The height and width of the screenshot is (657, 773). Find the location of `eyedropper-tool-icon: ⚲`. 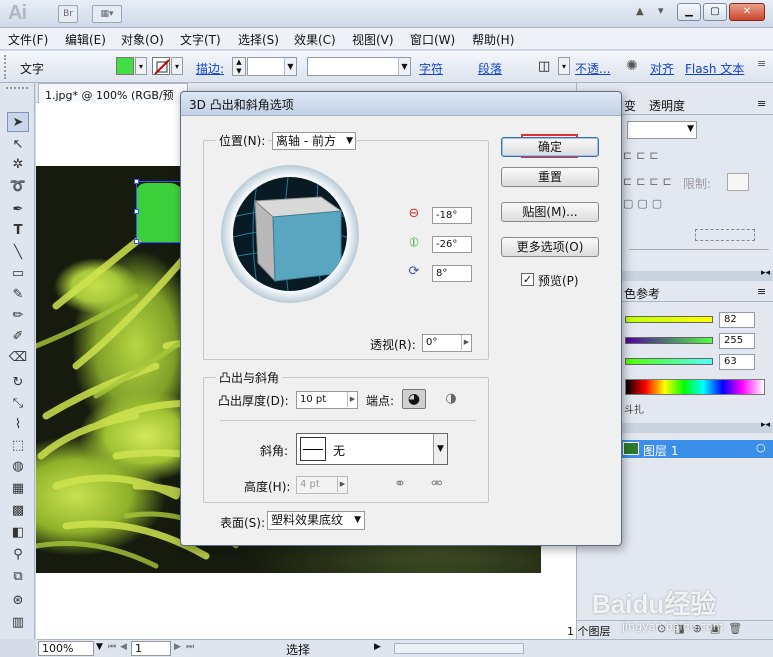

eyedropper-tool-icon: ⚲ is located at coordinates (18, 555).